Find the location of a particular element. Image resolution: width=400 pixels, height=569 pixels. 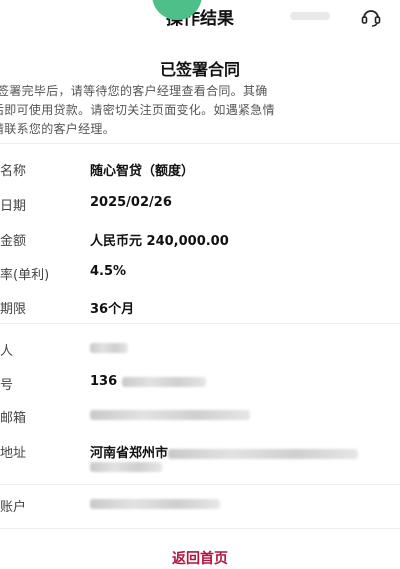

detail-label: 号 is located at coordinates (7, 385).